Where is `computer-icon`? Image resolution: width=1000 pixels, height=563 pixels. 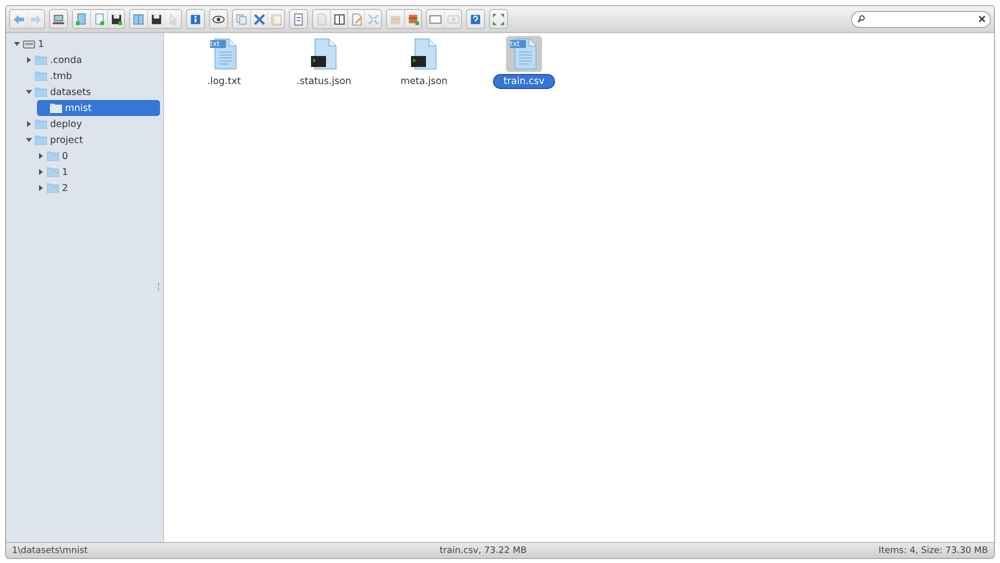
computer-icon is located at coordinates (58, 19).